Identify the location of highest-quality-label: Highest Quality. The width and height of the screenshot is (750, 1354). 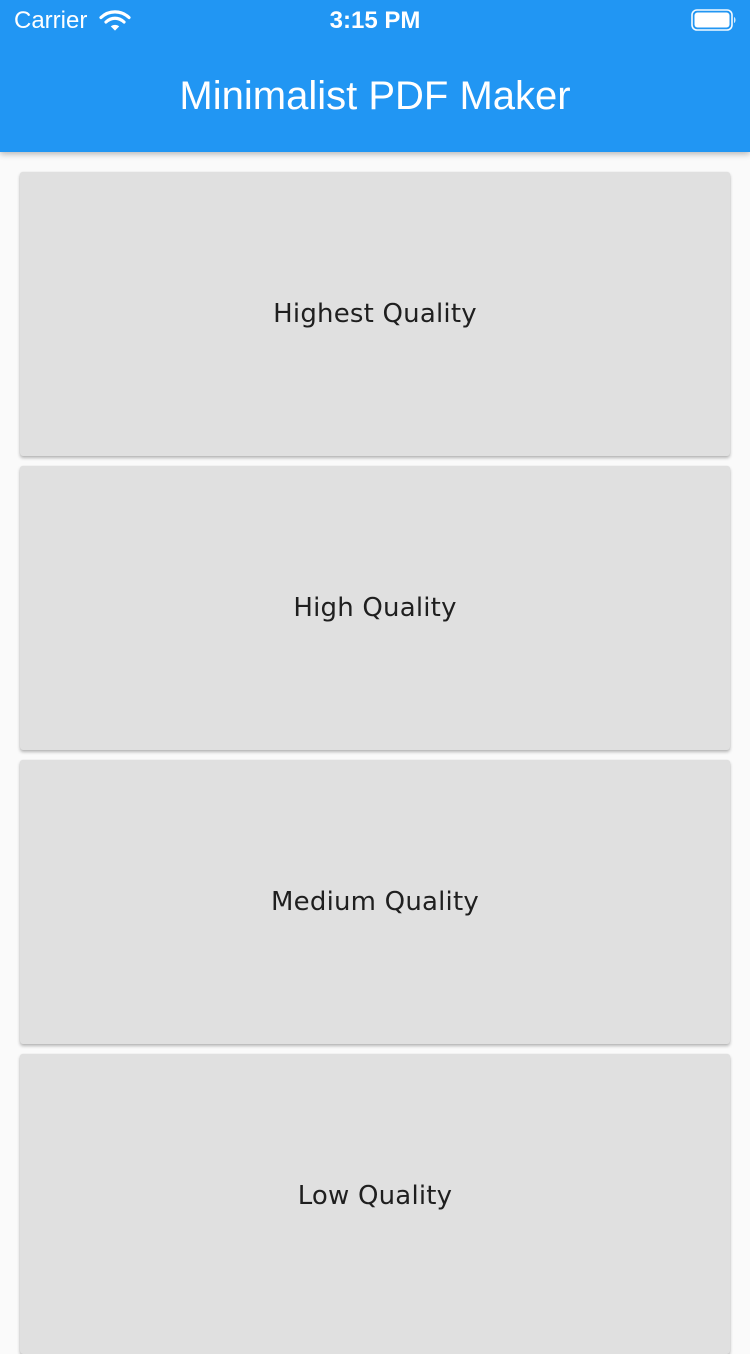
(375, 314).